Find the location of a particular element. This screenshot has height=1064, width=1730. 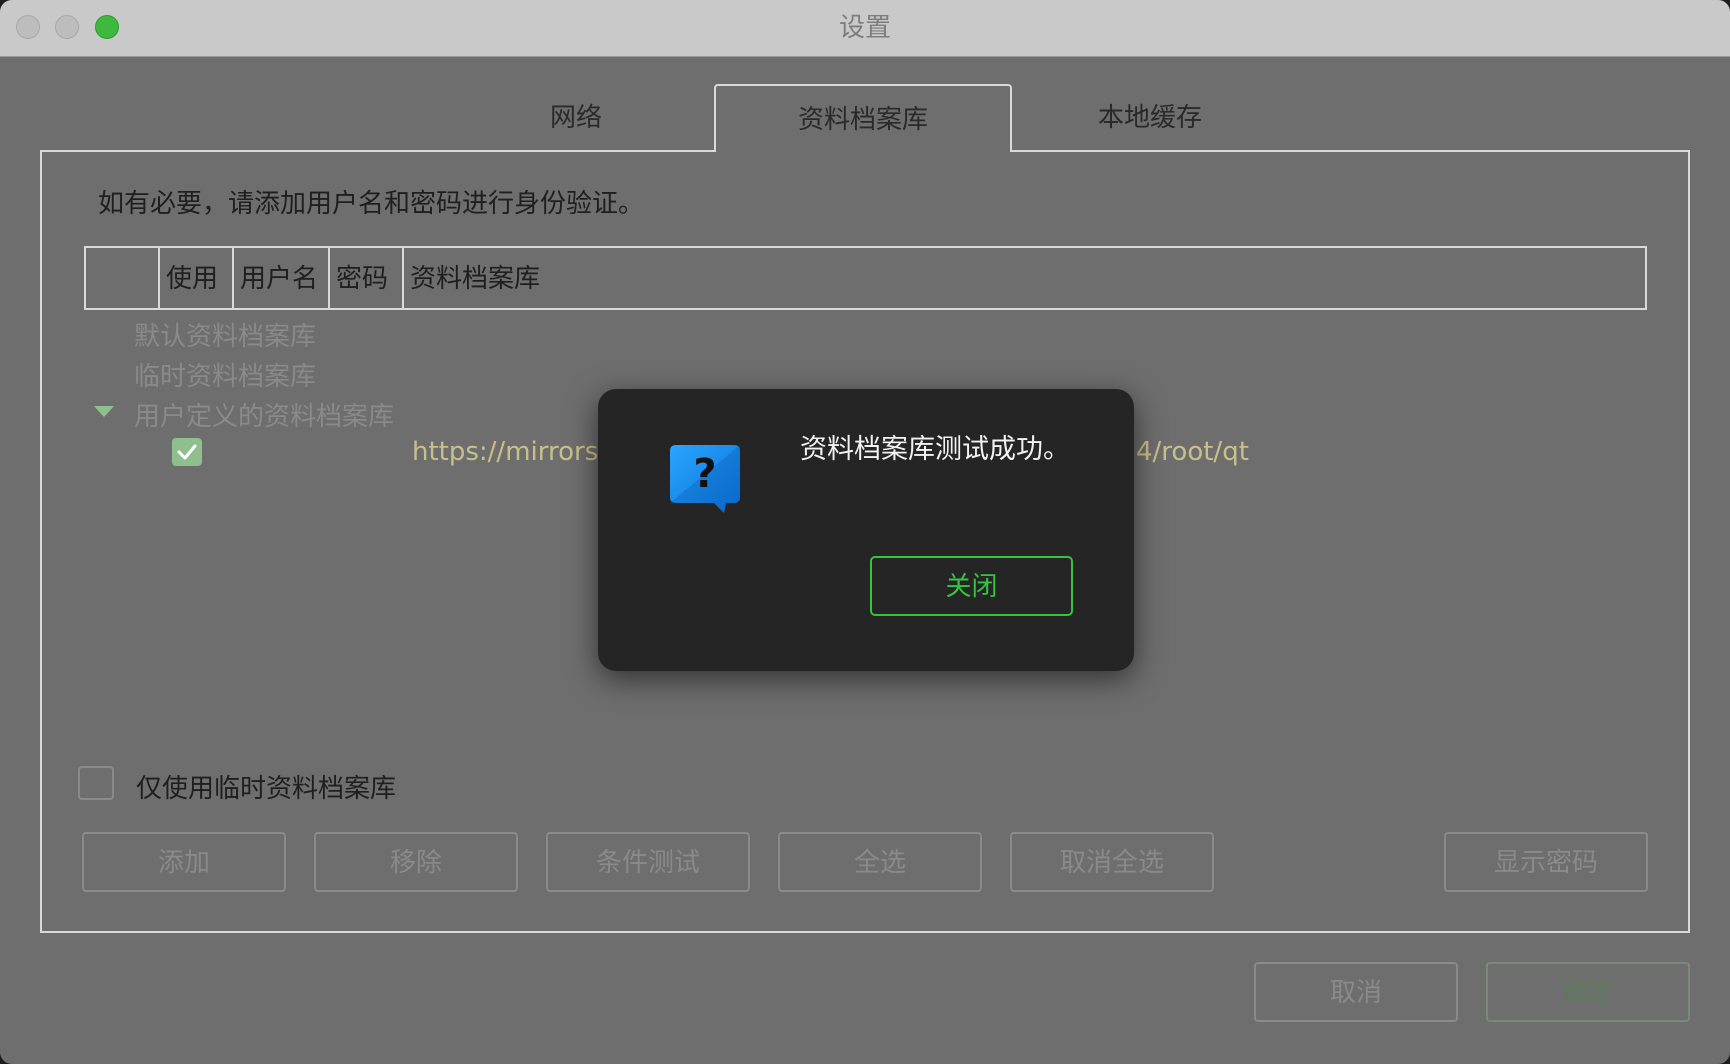

tree-item-temp-repo: 临时资料档案库 is located at coordinates (225, 374).